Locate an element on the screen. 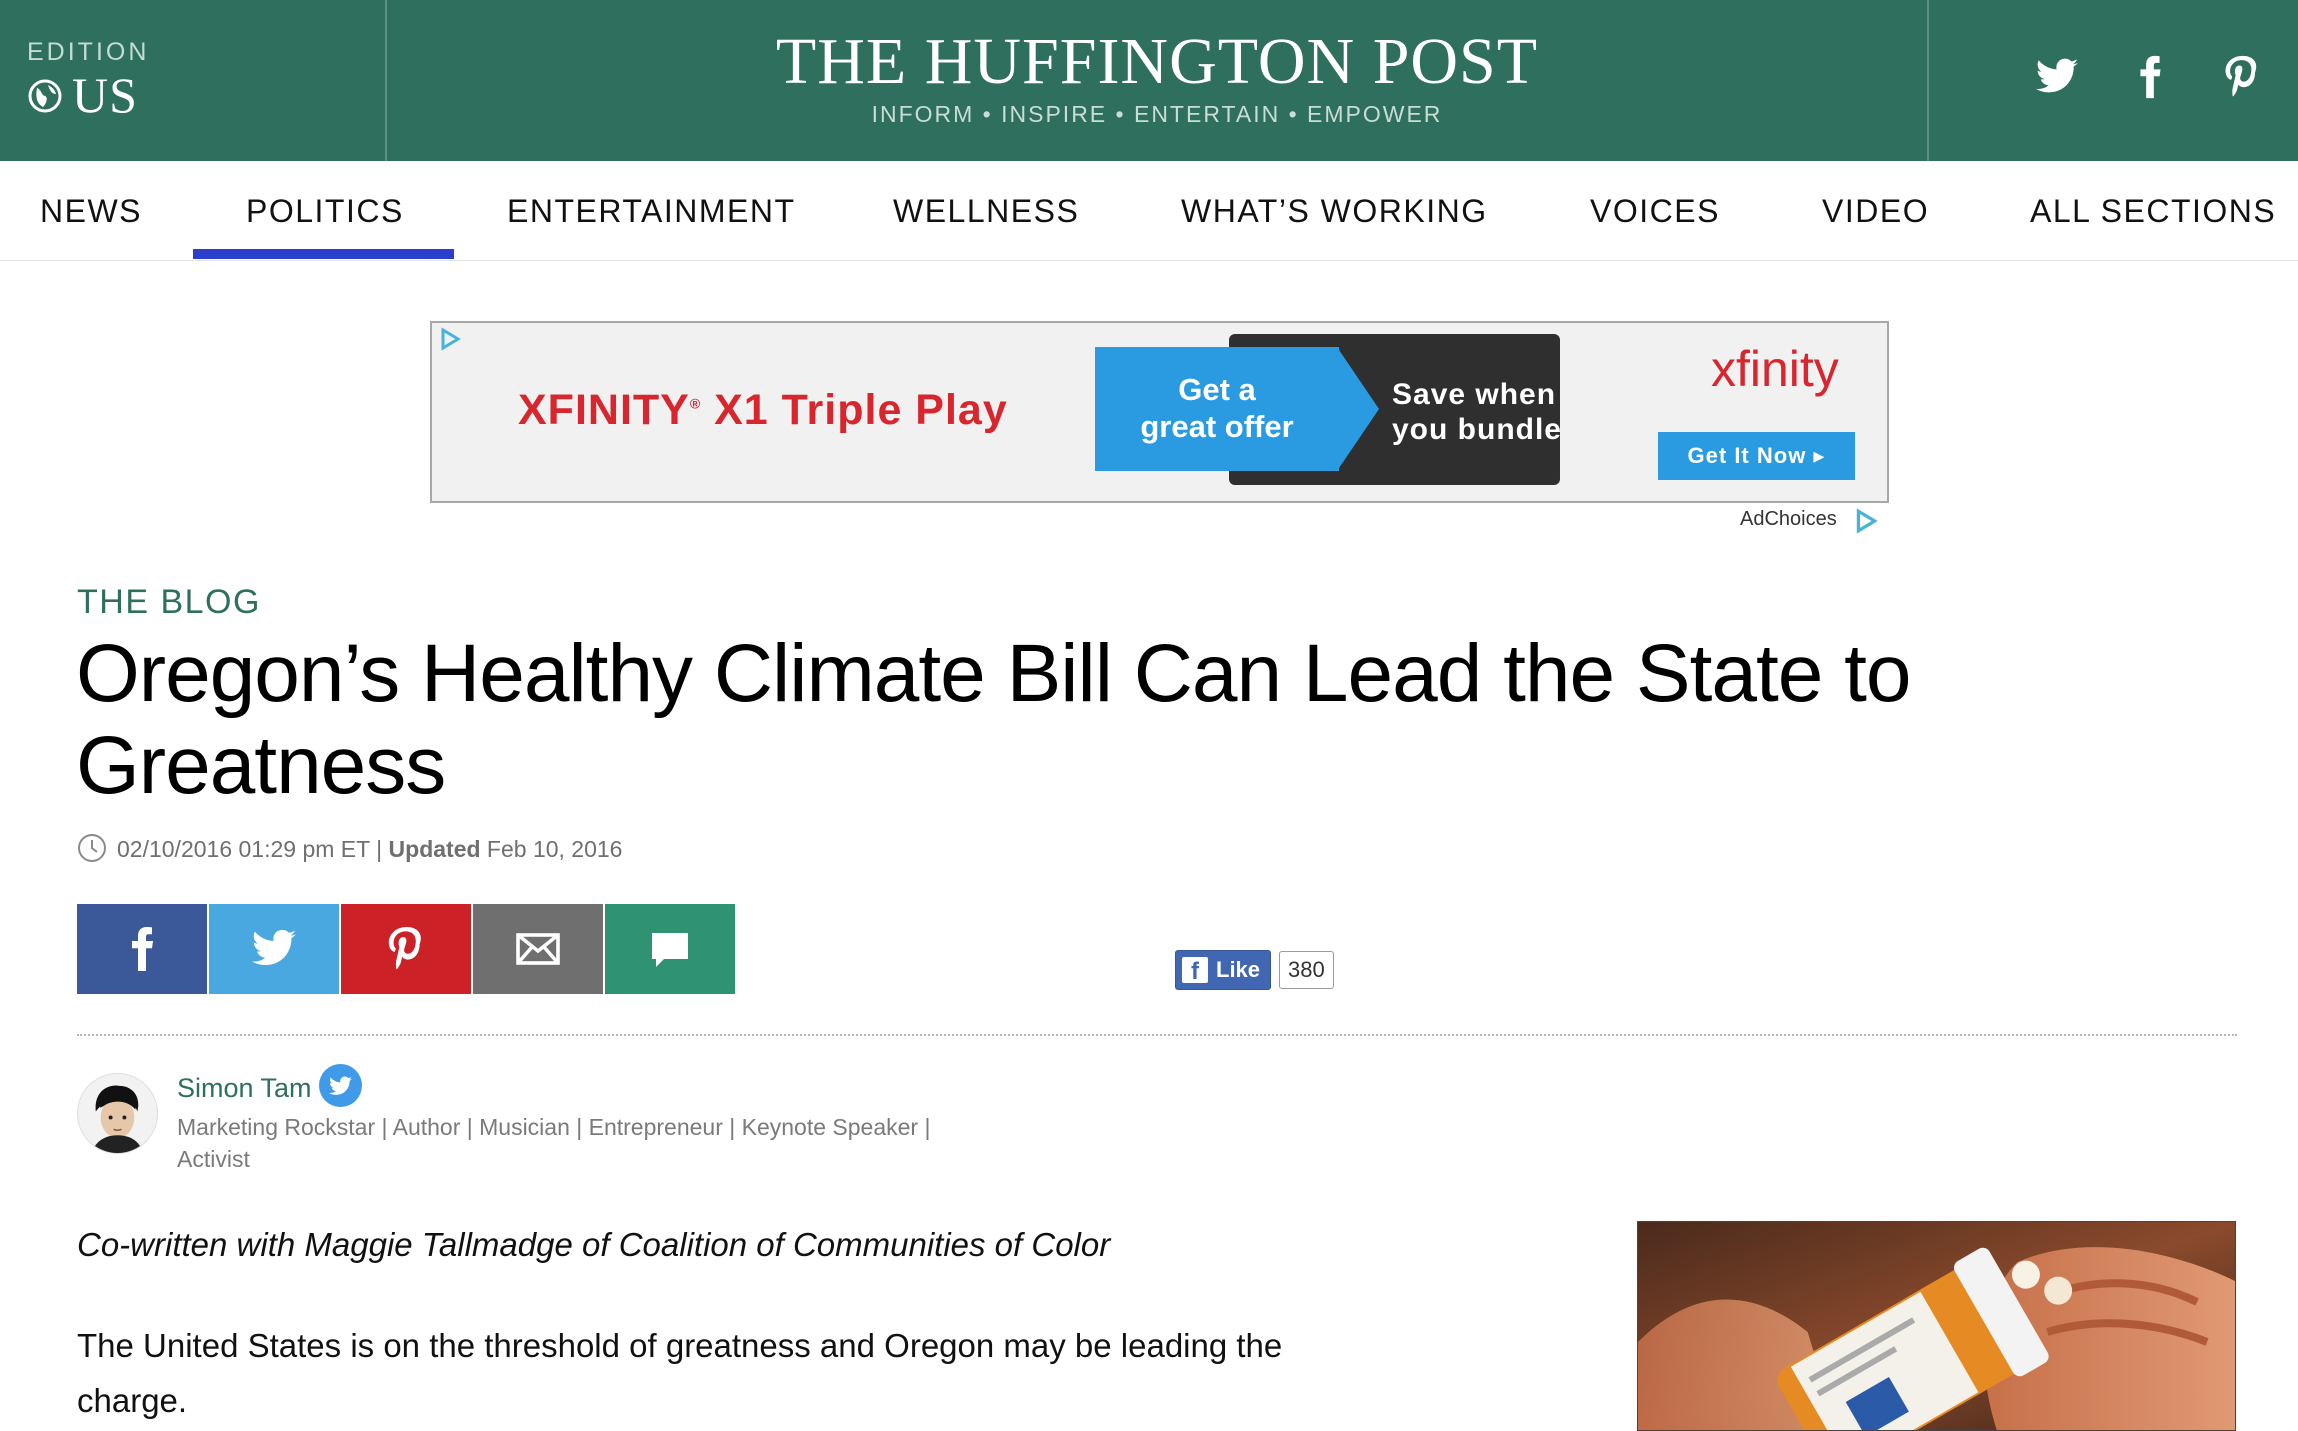 The height and width of the screenshot is (1431, 2298). article-image-pill-bottle is located at coordinates (1936, 1326).